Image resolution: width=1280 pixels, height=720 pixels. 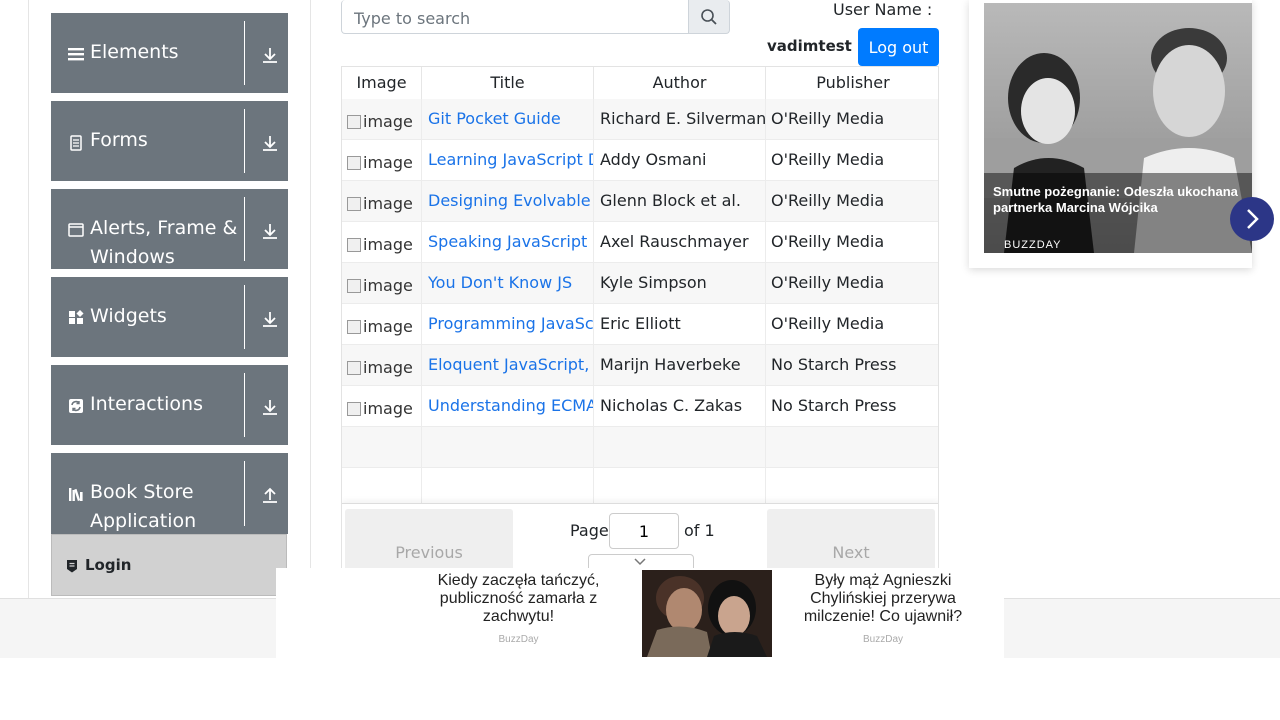 I want to click on sidebar-group-widgets: Widgets, so click(x=169, y=317).